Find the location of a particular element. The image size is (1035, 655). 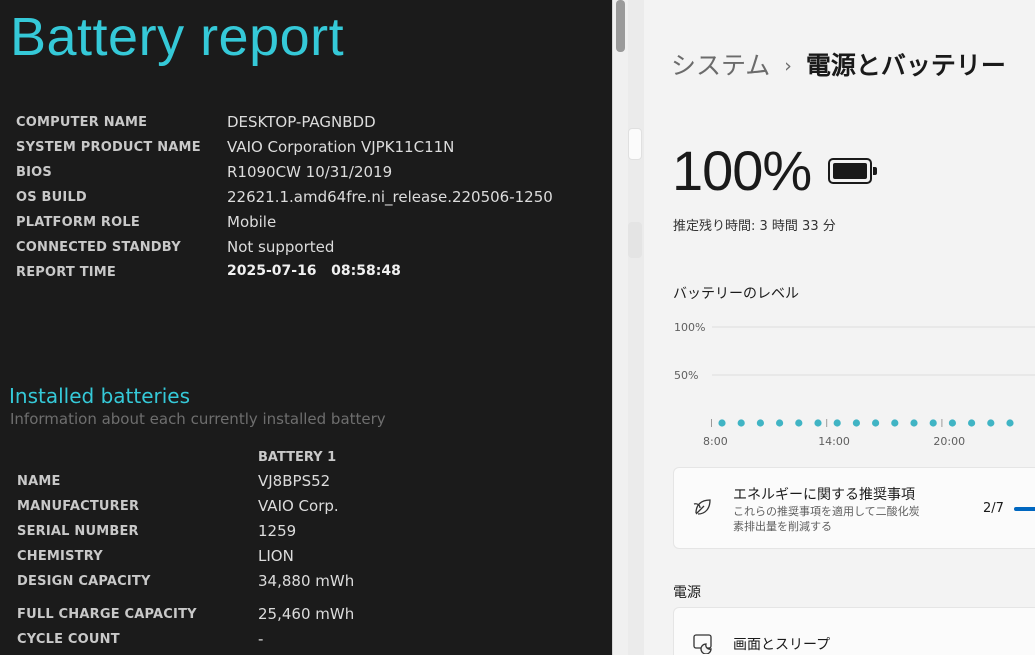

battery-row: FULL CHARGE CAPACITY 25,460 mWh is located at coordinates (306, 618).